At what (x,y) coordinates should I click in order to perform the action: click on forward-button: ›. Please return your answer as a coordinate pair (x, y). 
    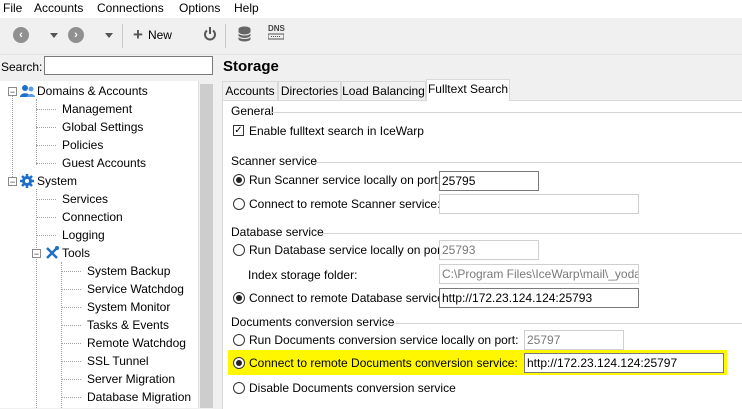
    Looking at the image, I should click on (76, 35).